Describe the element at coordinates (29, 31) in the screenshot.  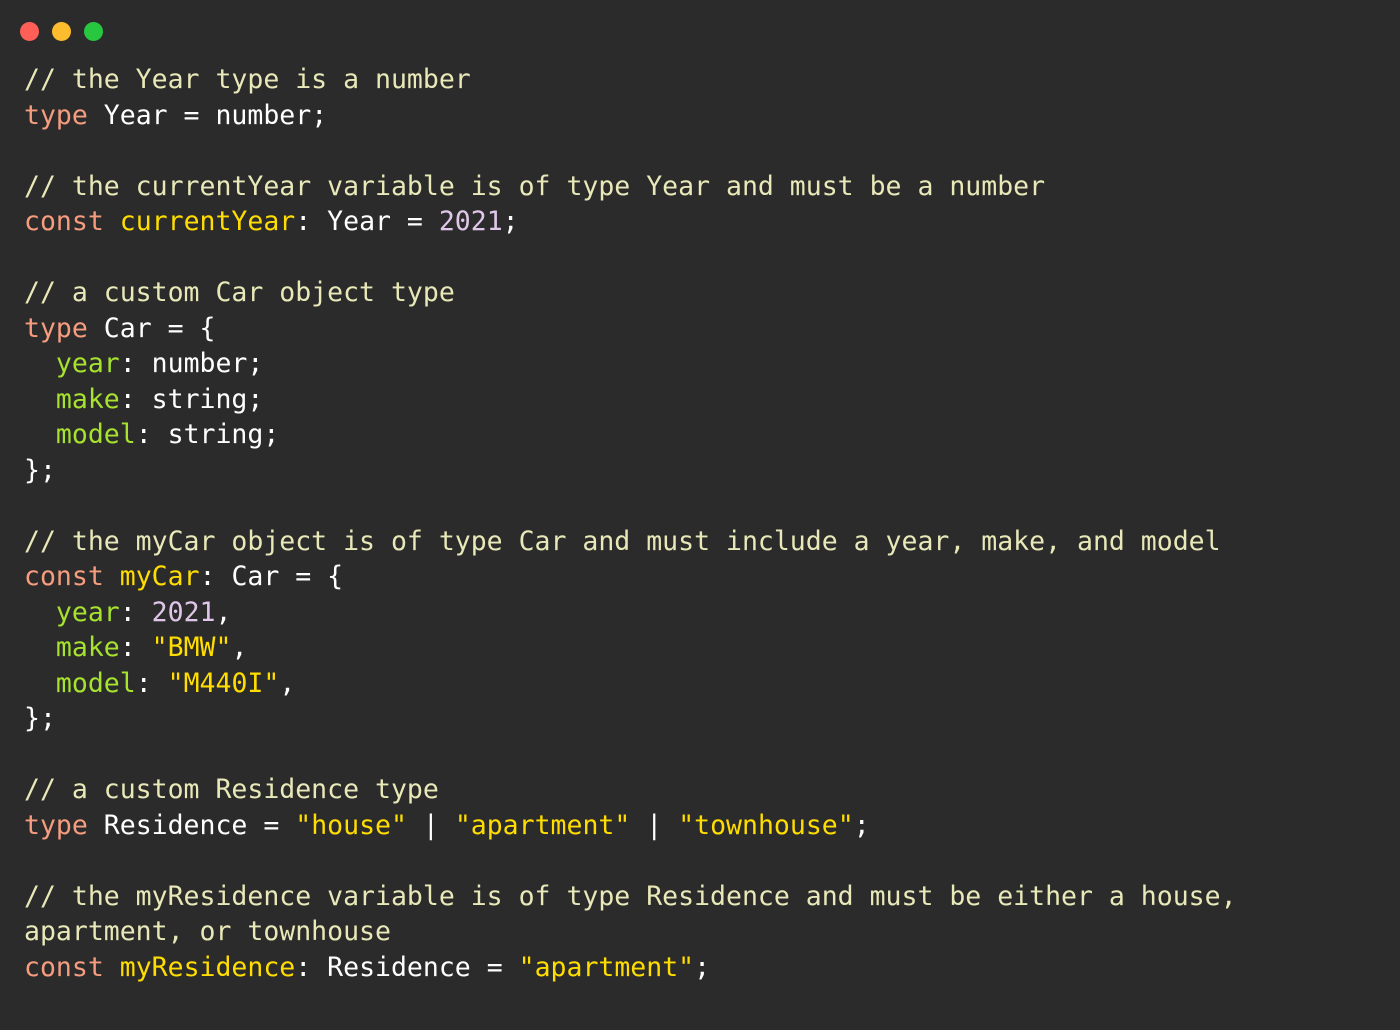
I see `close-window-button` at that location.